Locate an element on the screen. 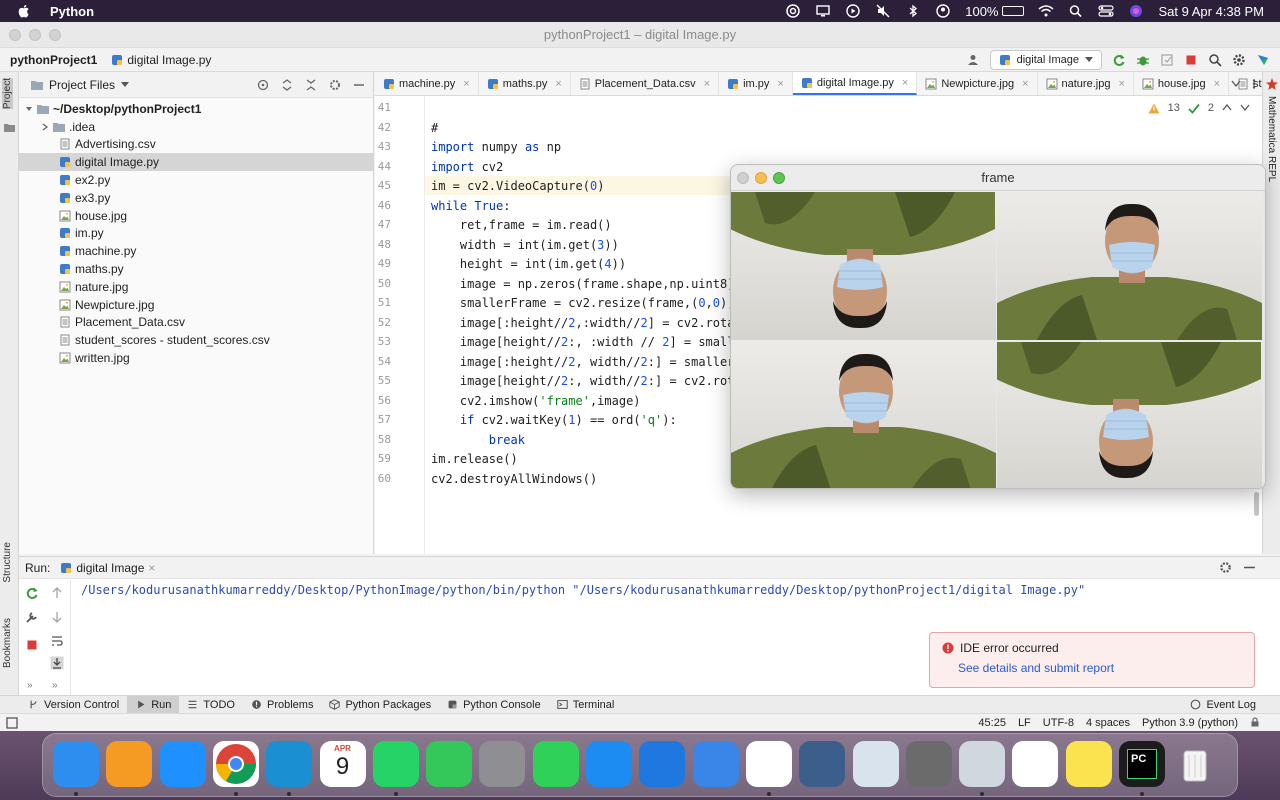 The image size is (1280, 800). system-preferences-icon is located at coordinates (502, 764).